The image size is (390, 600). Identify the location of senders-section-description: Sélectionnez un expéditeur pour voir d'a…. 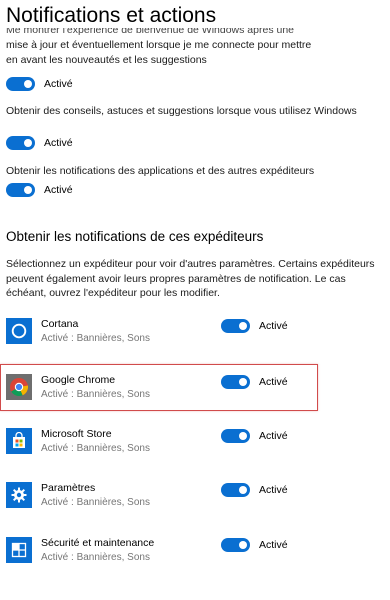
(190, 278).